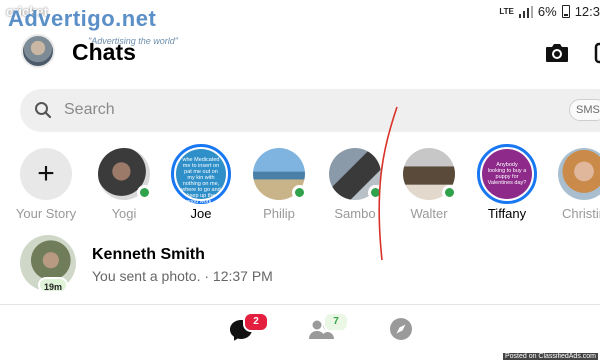 The width and height of the screenshot is (600, 361). Describe the element at coordinates (43, 110) in the screenshot. I see `search-icon` at that location.